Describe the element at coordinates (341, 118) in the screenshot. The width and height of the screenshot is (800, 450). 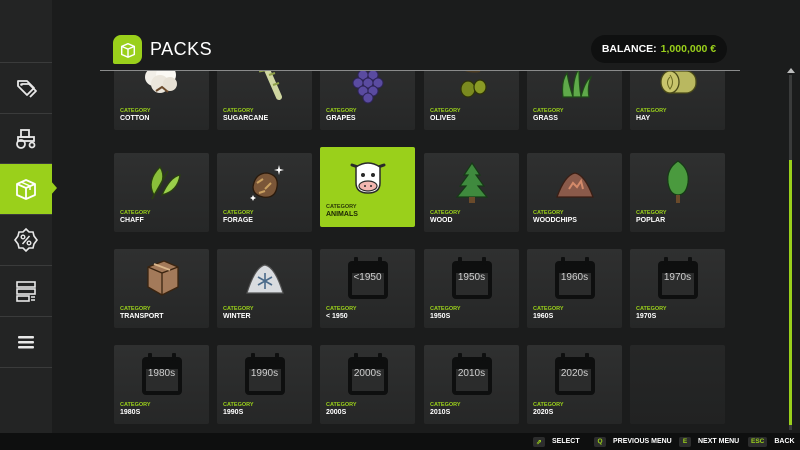
I see `pack-name: GRAPES` at that location.